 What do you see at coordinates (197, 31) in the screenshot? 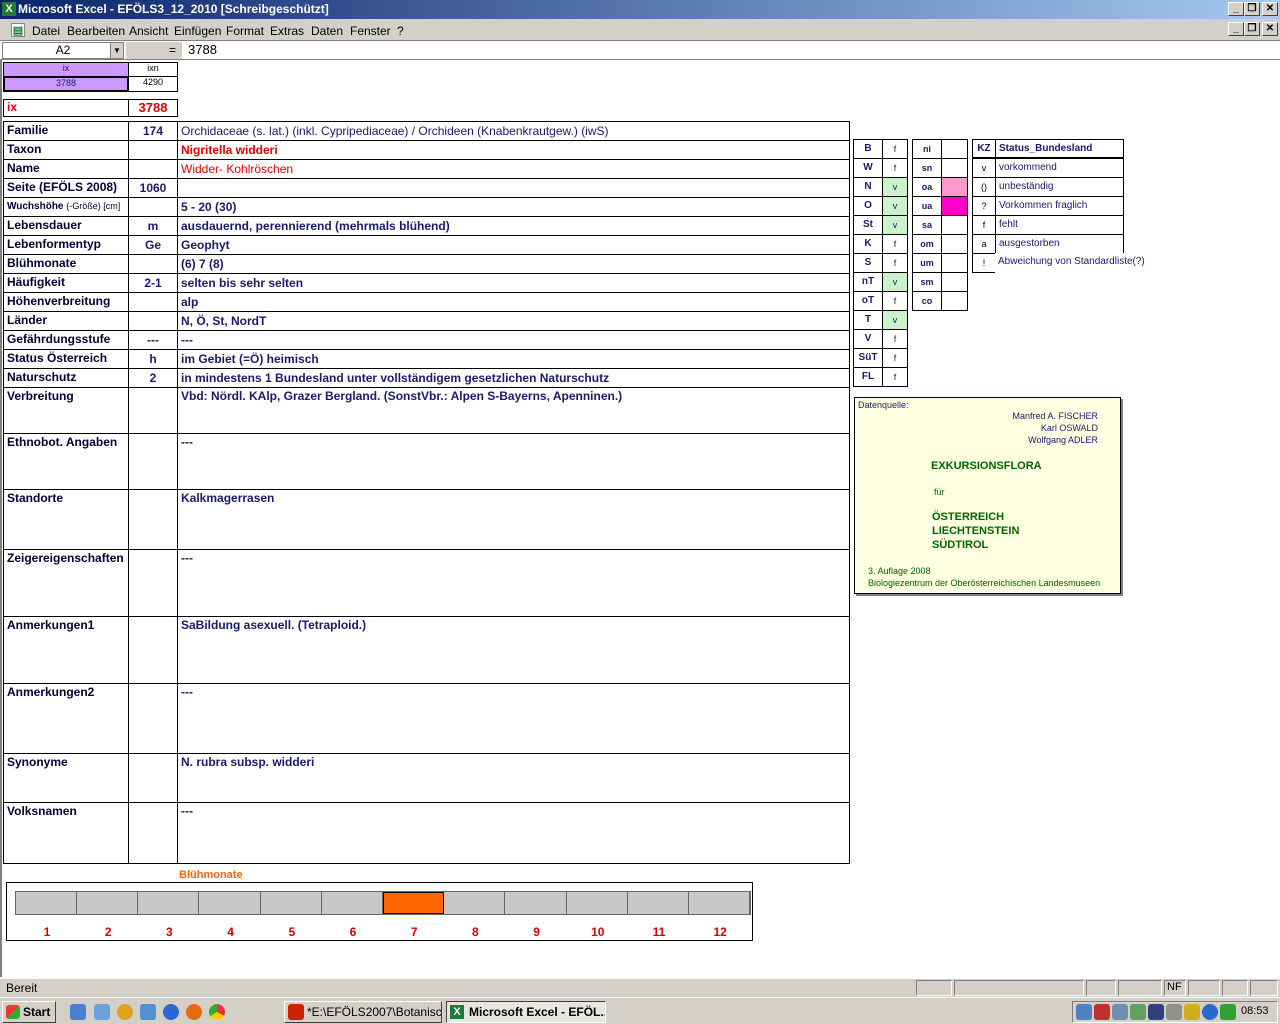
I see `menu-einfuegen: Einfügen` at bounding box center [197, 31].